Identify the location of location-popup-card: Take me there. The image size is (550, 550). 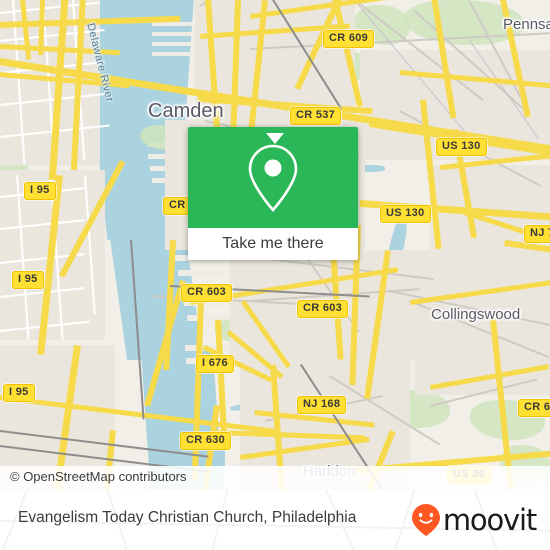
(273, 193).